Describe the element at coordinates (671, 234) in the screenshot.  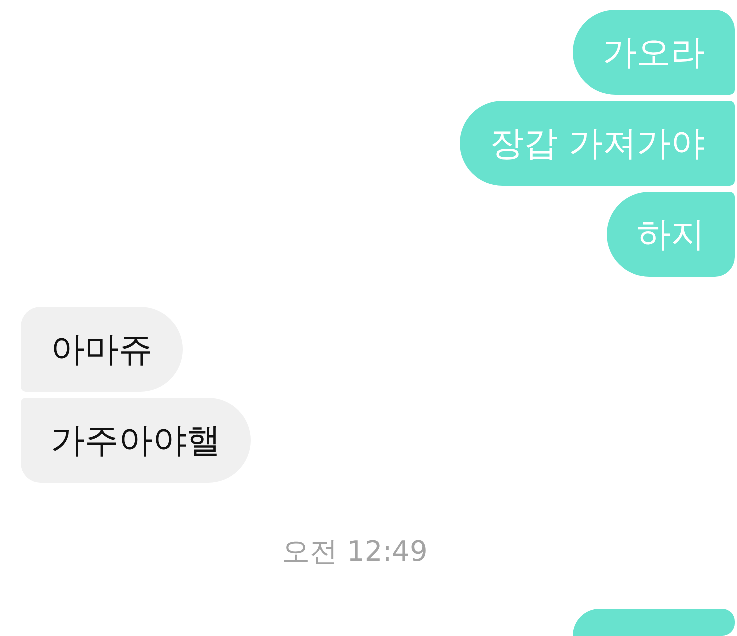
I see `message-bubble: 하지` at that location.